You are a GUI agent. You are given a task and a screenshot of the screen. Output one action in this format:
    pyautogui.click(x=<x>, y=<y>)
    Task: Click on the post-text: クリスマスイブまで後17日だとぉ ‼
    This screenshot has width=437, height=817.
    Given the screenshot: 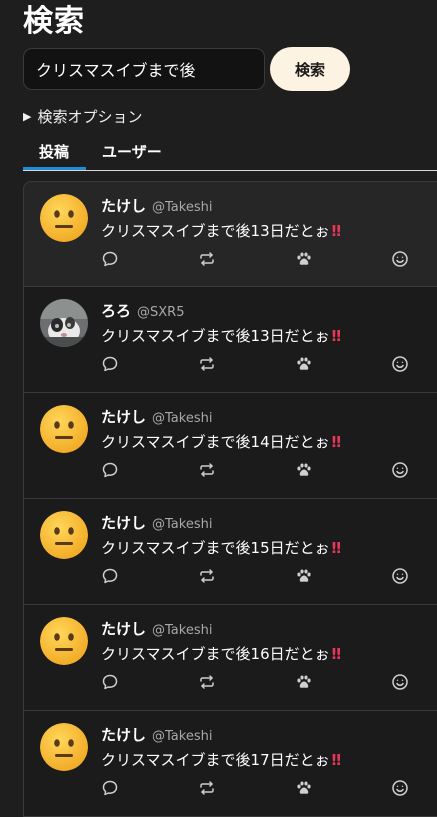 What is the action you would take?
    pyautogui.click(x=221, y=760)
    